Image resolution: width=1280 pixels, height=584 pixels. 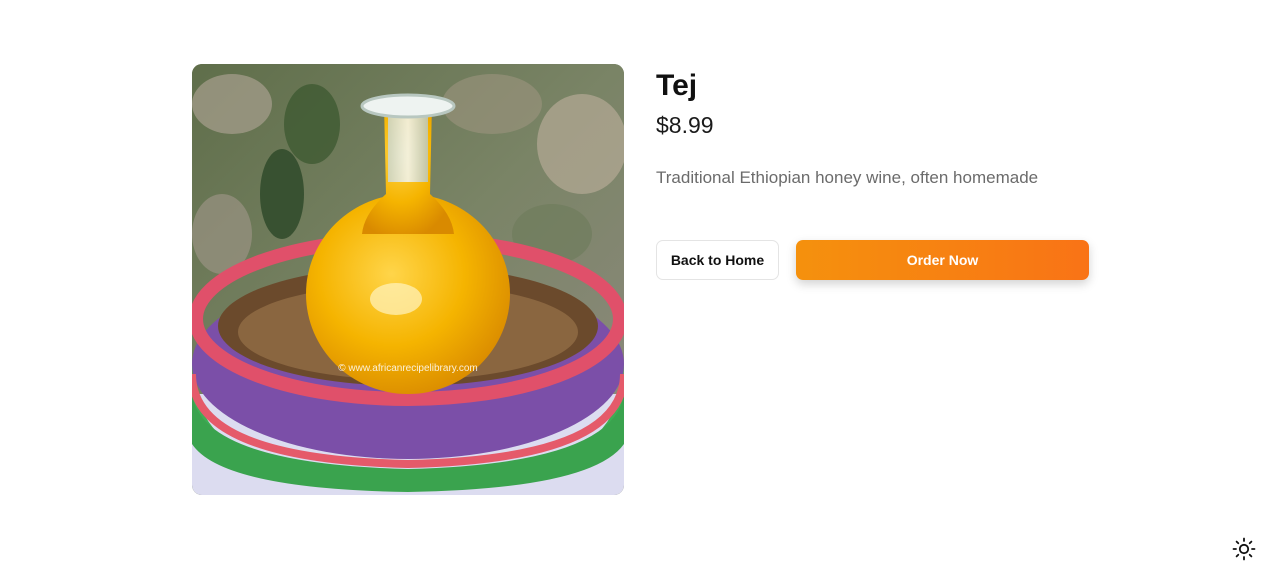 I want to click on back-to-home-button: Back to Home, so click(x=717, y=260).